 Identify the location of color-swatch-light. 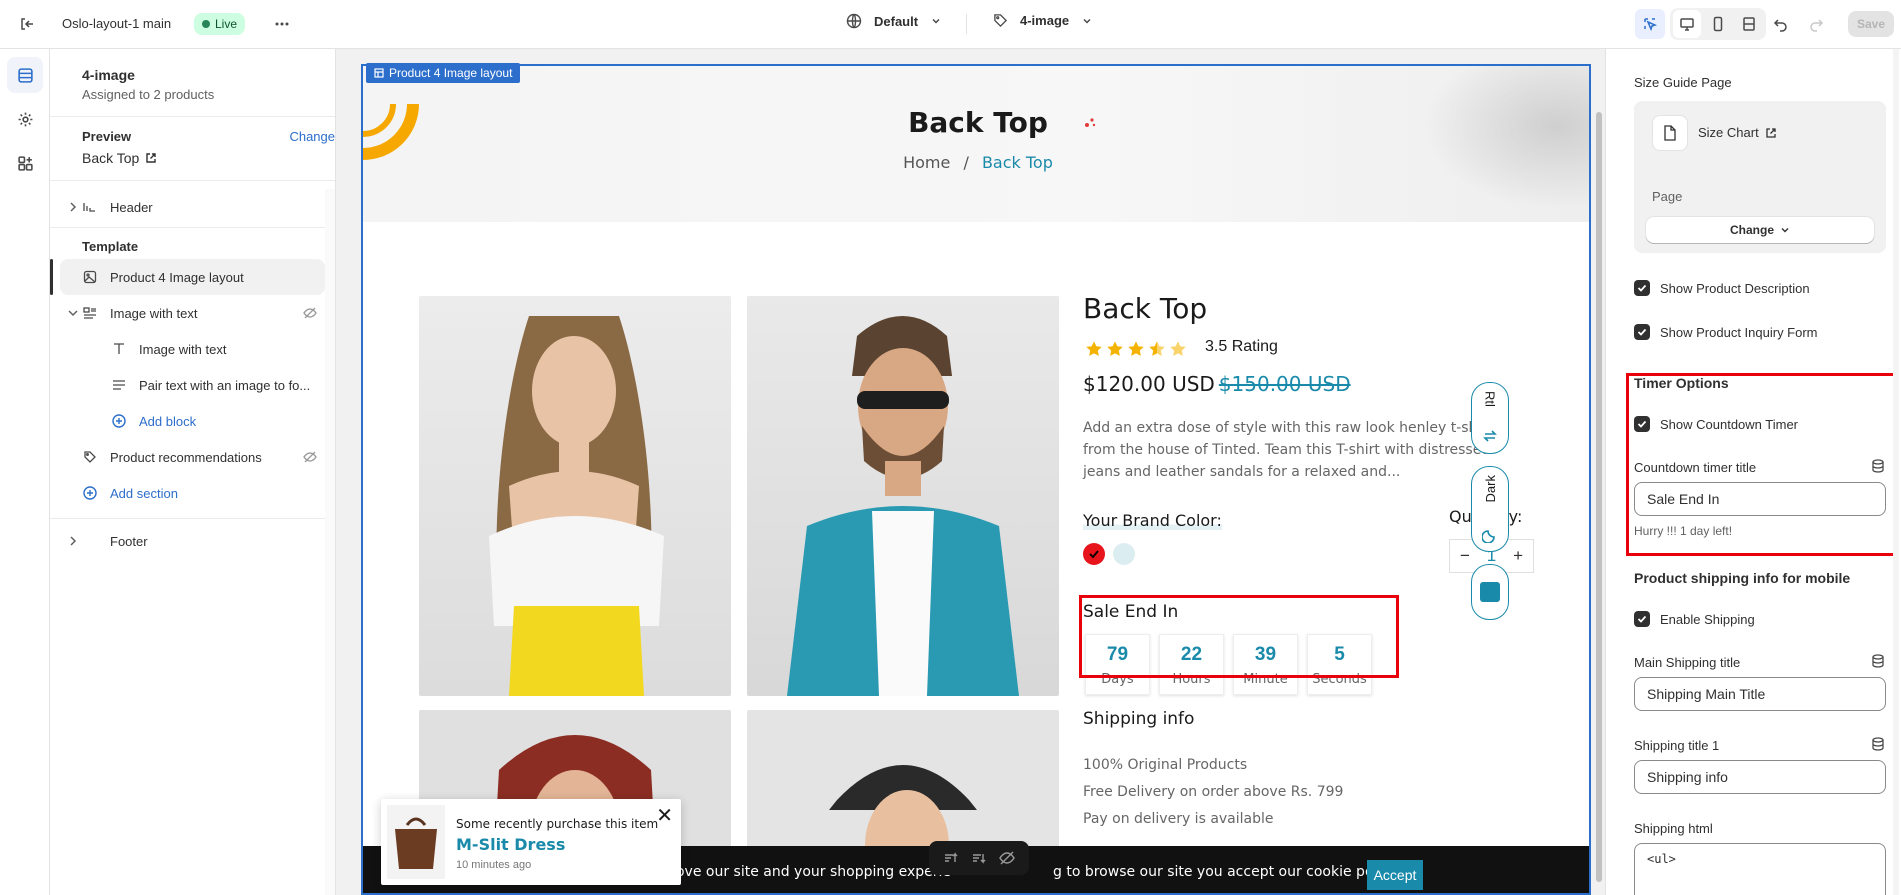
(1124, 554).